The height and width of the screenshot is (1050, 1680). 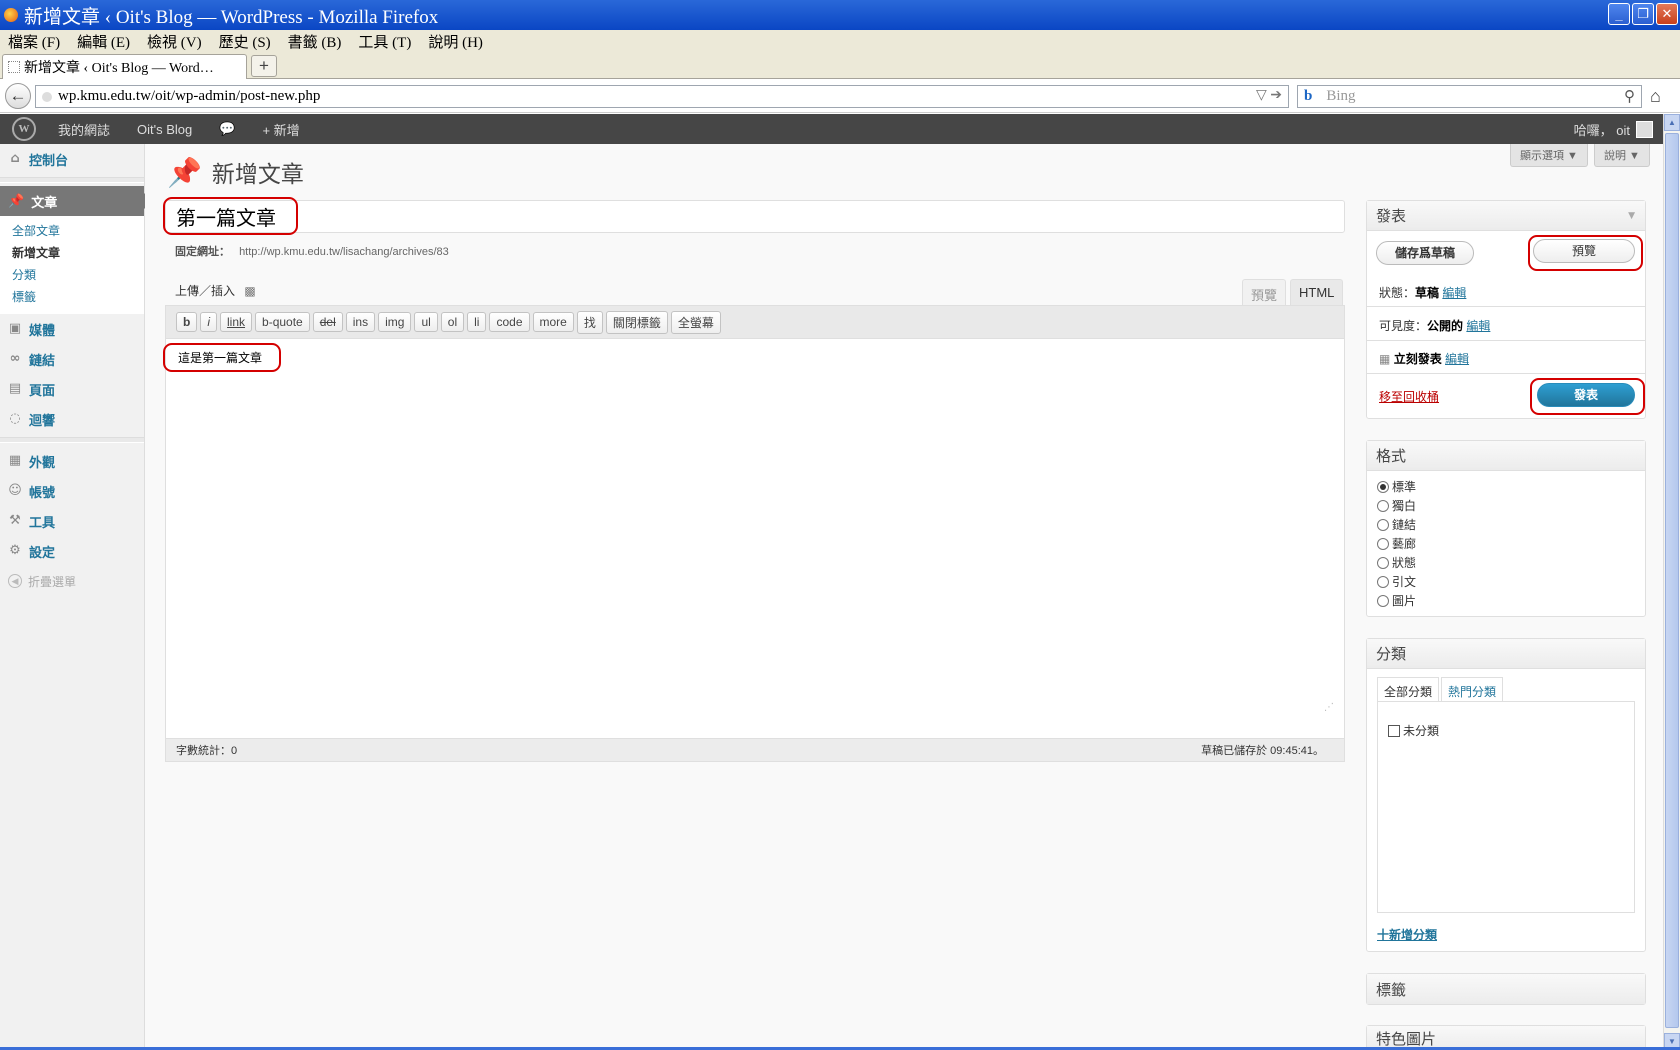 I want to click on sidebar-item-users: ☺ 帳號, so click(x=72, y=491).